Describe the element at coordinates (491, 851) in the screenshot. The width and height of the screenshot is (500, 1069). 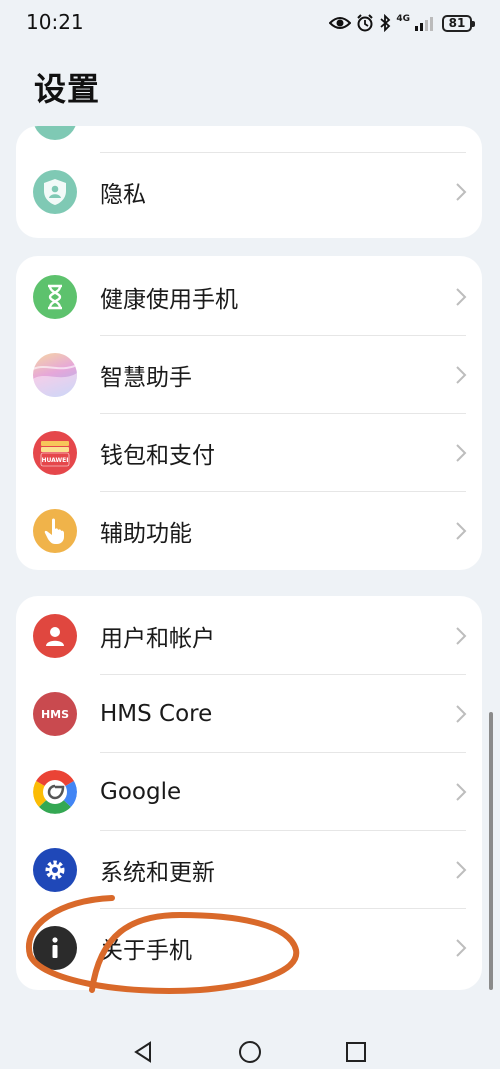
I see `scrollbar` at that location.